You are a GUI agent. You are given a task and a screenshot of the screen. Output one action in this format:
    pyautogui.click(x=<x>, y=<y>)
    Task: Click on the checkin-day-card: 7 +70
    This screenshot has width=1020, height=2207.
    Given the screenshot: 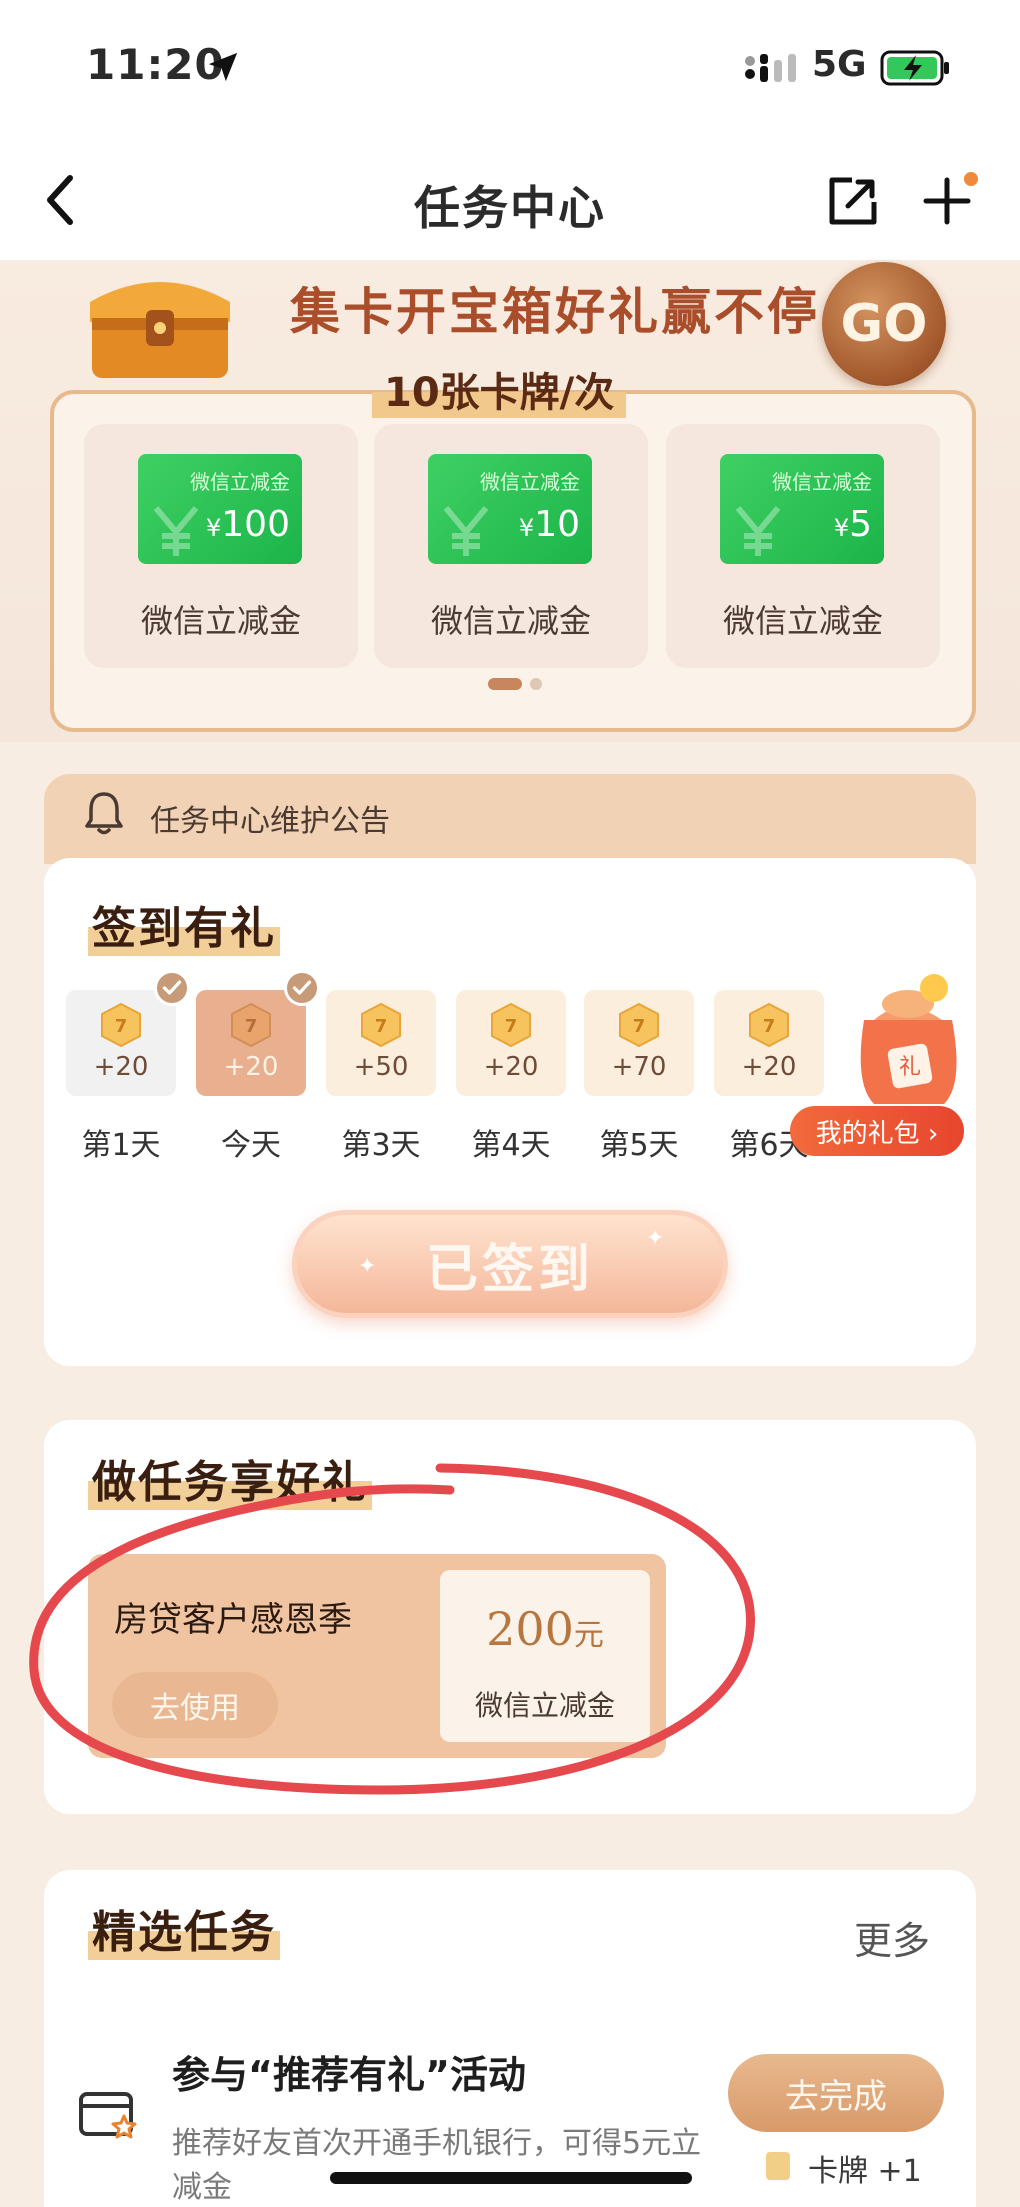 What is the action you would take?
    pyautogui.click(x=639, y=1043)
    